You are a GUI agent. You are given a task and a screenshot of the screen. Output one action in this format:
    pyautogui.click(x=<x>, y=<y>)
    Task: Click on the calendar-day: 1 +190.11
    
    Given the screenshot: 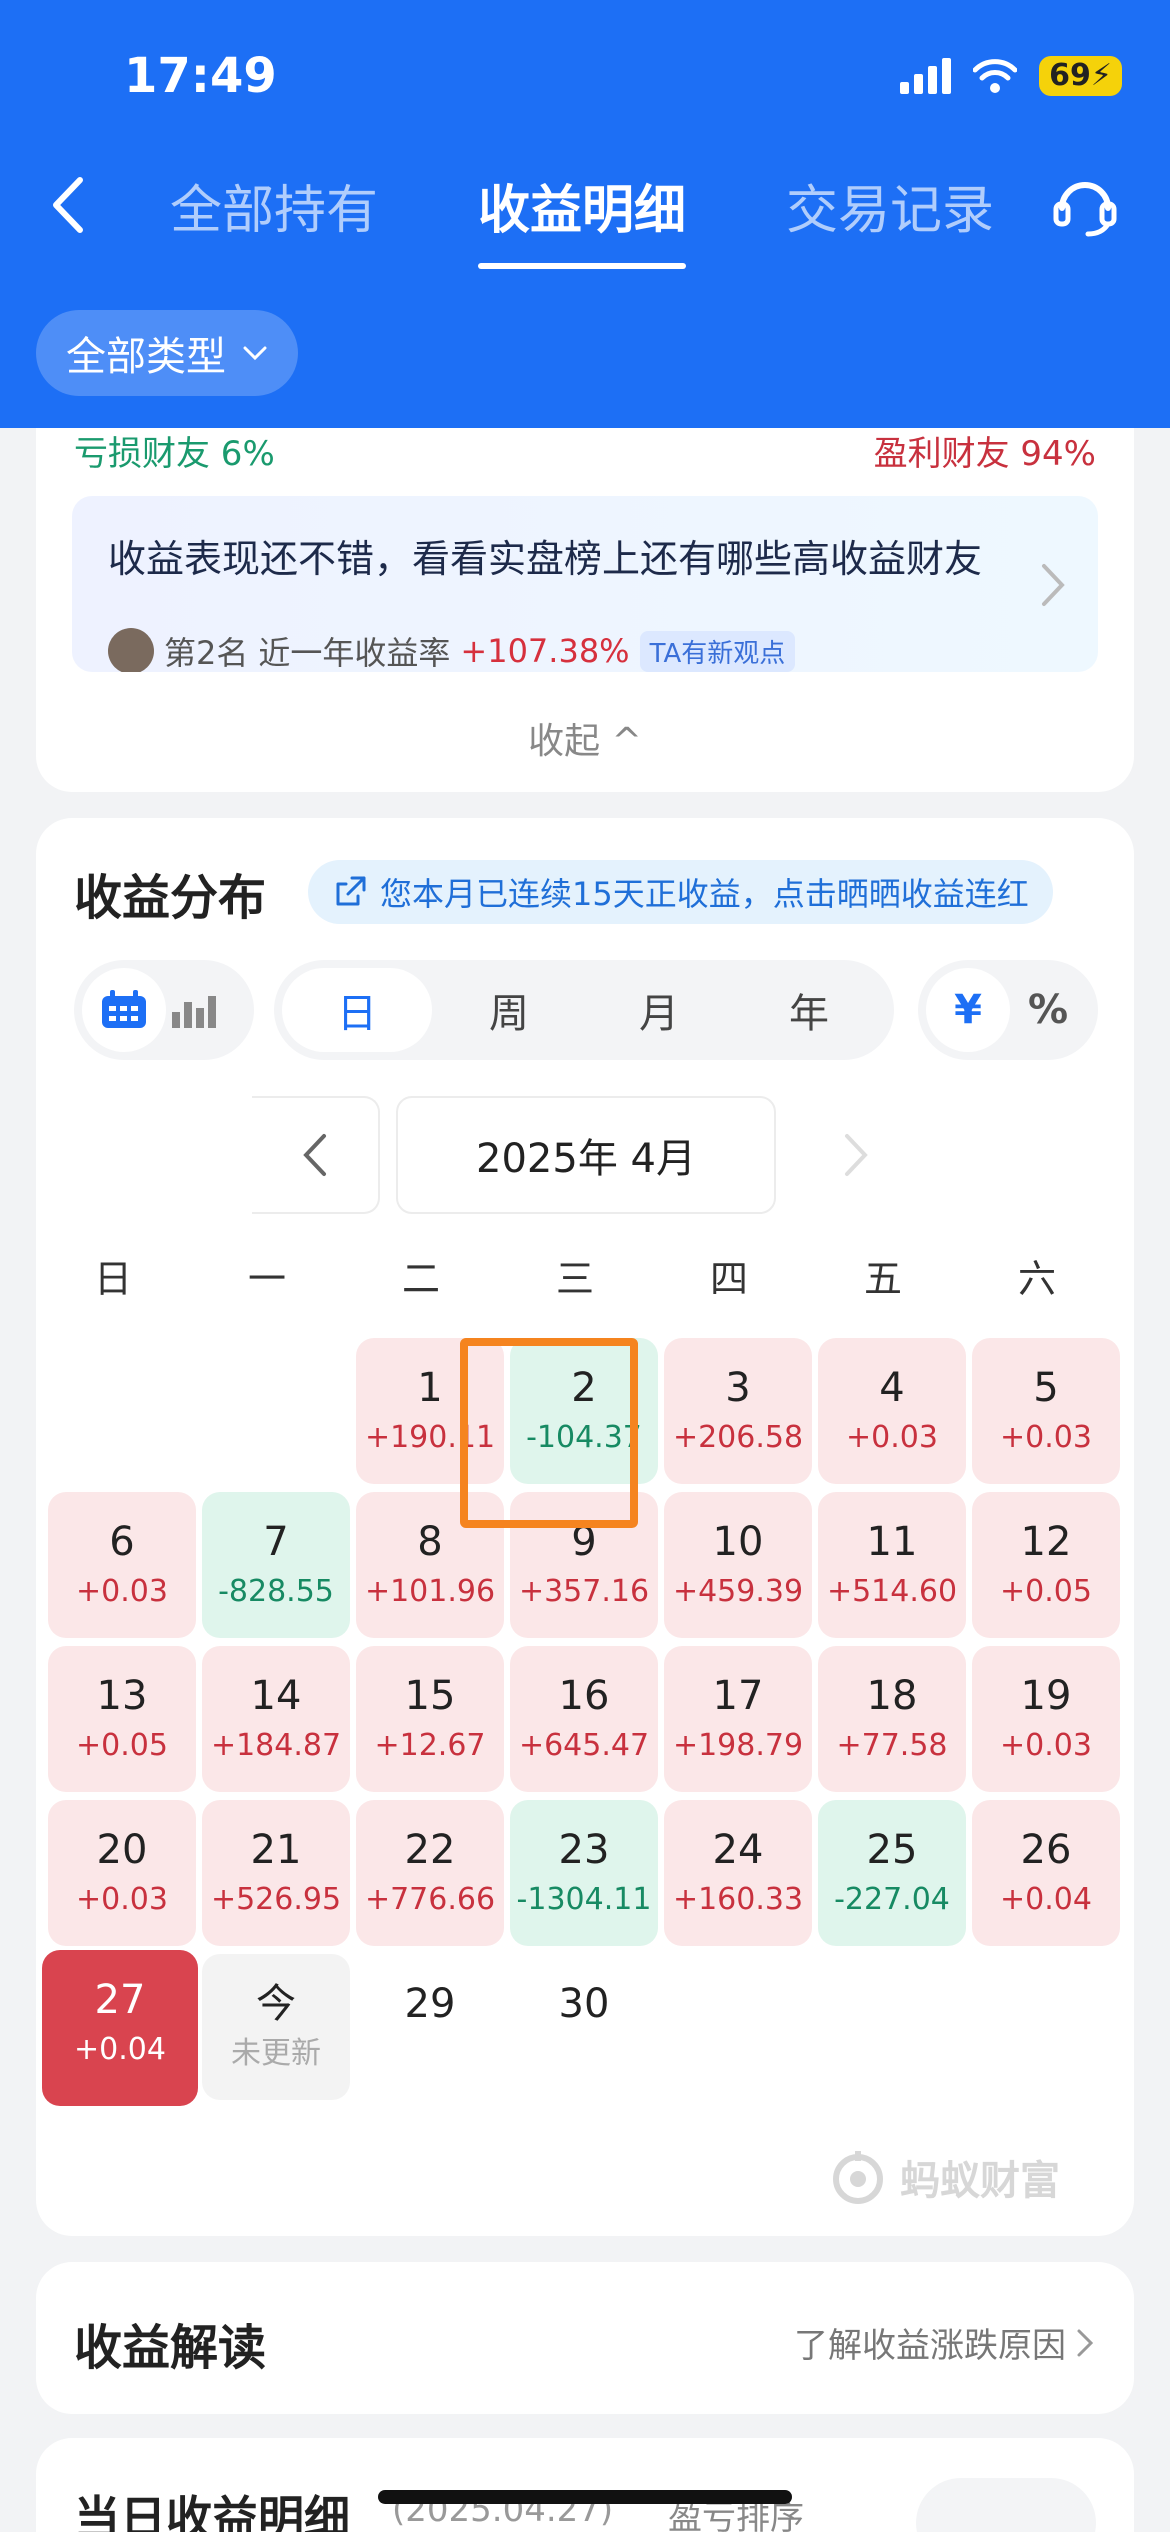 What is the action you would take?
    pyautogui.click(x=430, y=1411)
    